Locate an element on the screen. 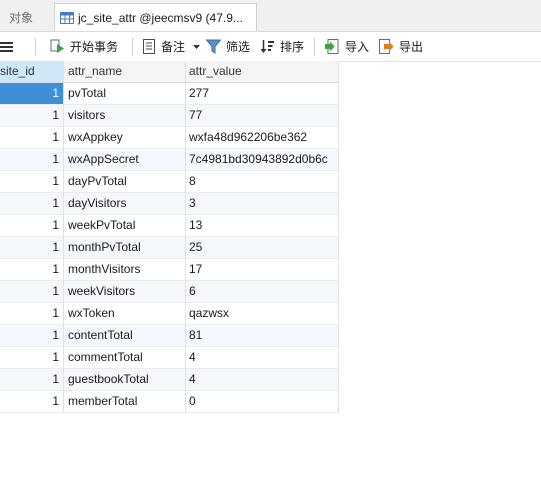  header-row: site_id attr_name attr_value is located at coordinates (169, 72).